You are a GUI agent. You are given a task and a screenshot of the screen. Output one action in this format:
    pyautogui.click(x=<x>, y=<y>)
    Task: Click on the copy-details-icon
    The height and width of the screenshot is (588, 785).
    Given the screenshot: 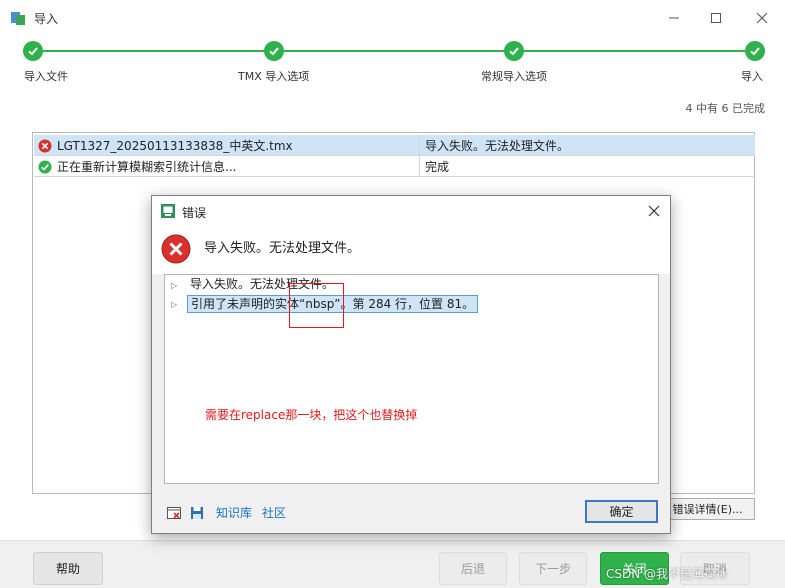 What is the action you would take?
    pyautogui.click(x=174, y=513)
    